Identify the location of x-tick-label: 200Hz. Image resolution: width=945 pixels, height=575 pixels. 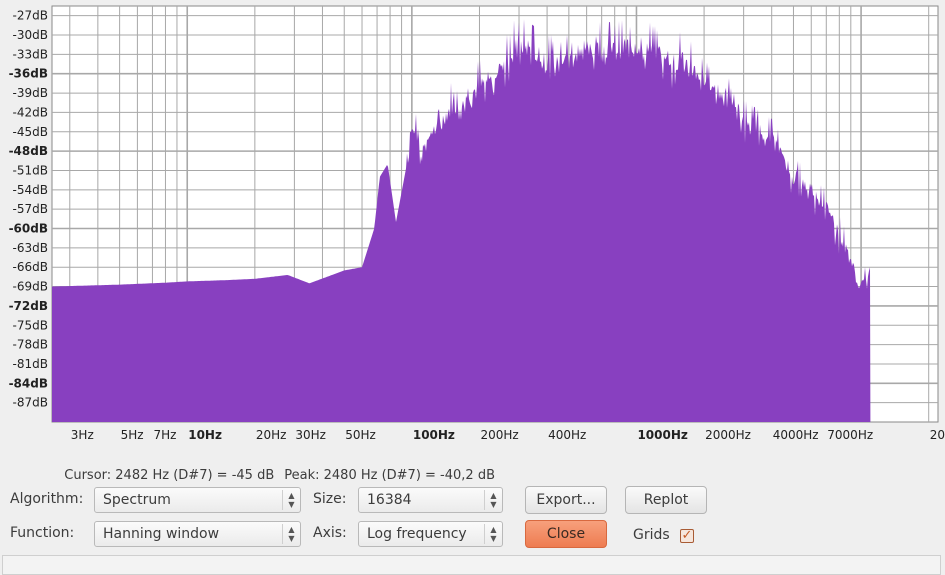
(499, 435).